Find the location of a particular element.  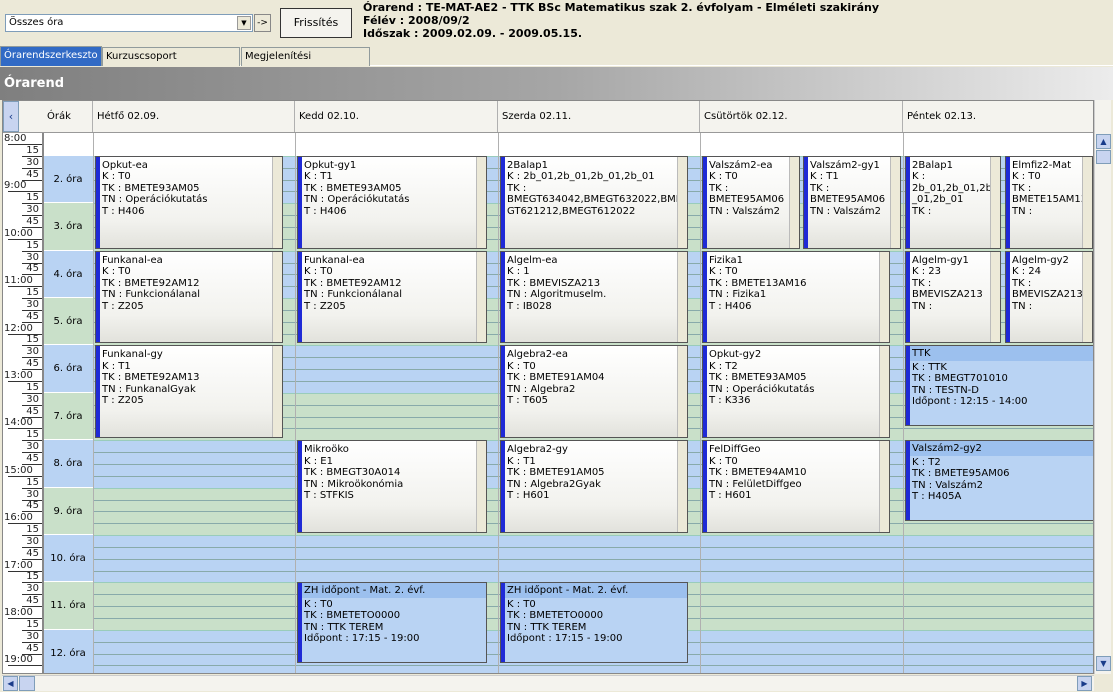

event-detail: K : T1 is located at coordinates (824, 177).